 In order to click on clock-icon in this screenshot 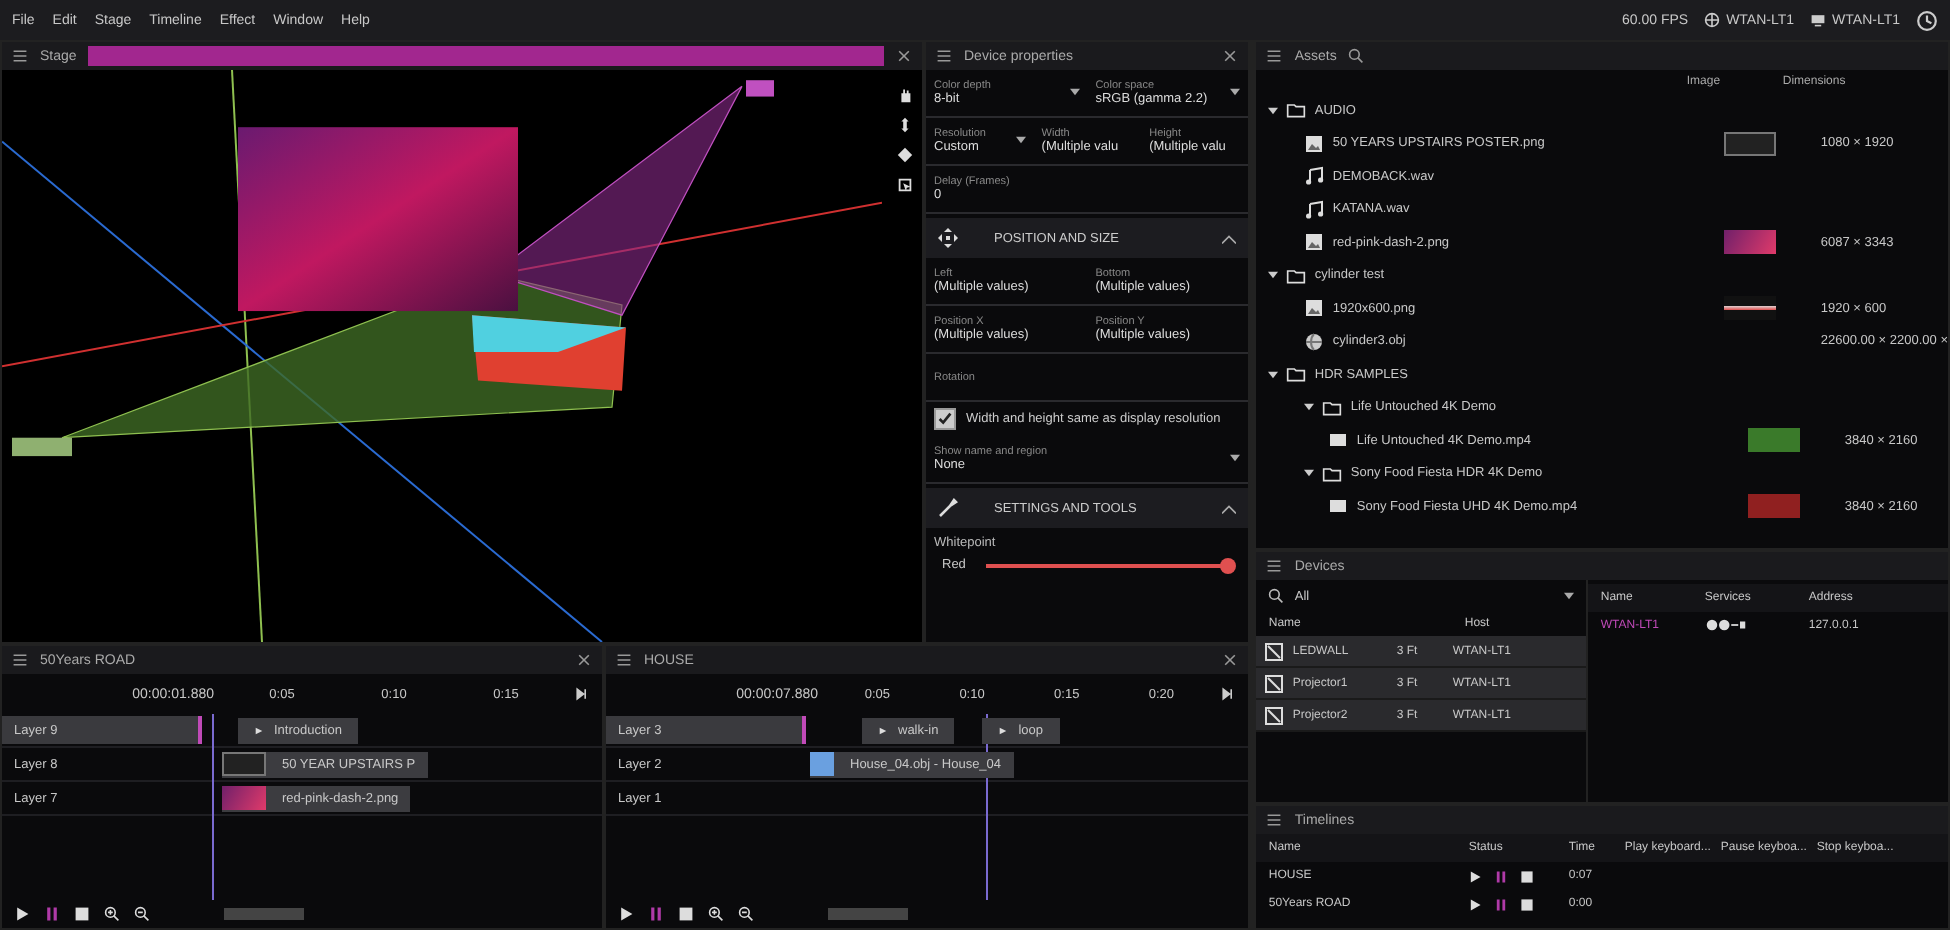, I will do `click(1927, 20)`.